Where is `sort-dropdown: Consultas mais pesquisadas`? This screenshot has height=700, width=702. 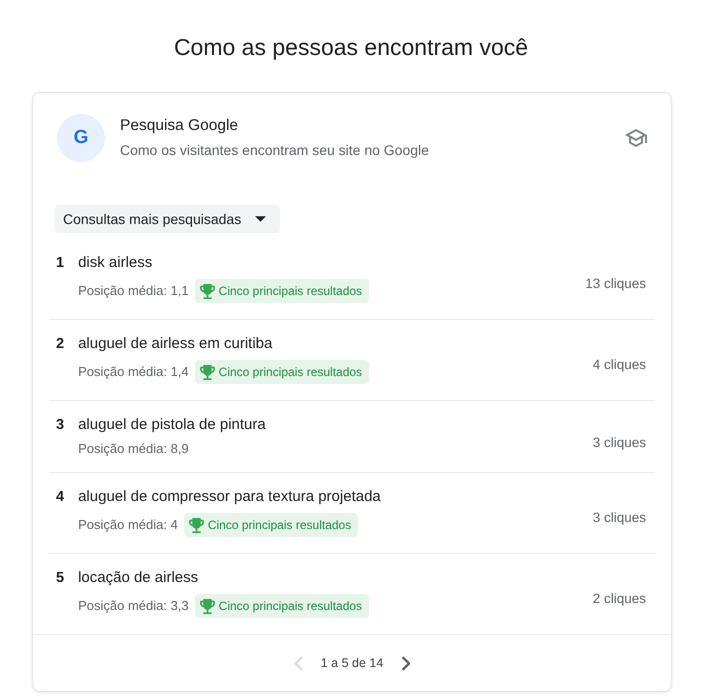
sort-dropdown: Consultas mais pesquisadas is located at coordinates (167, 219).